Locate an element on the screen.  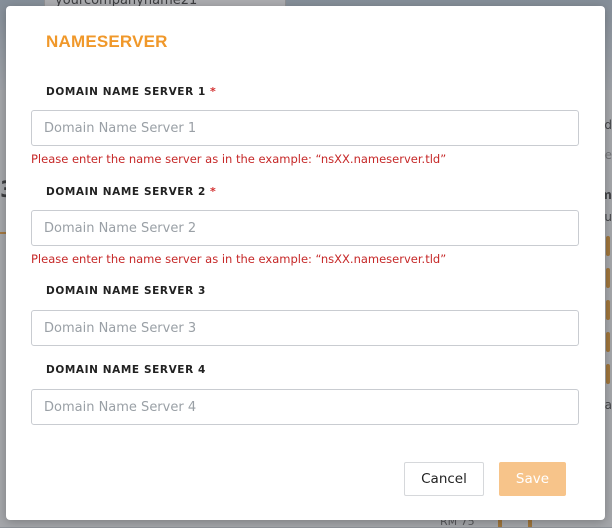
field-label-ns3: DOMAIN NAME SERVER 3 is located at coordinates (126, 291).